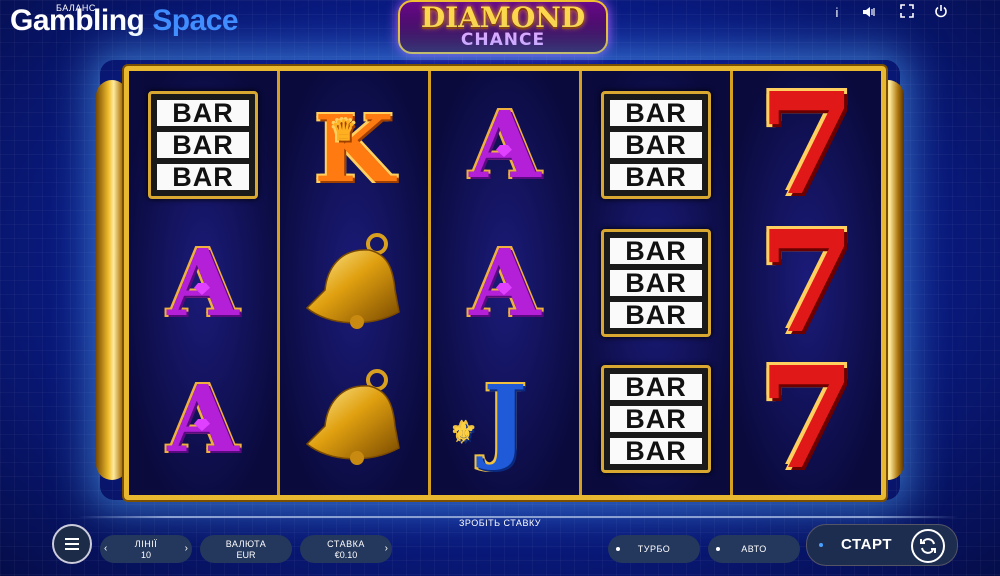 Image resolution: width=1000 pixels, height=576 pixels. What do you see at coordinates (869, 13) in the screenshot?
I see `sound-icon` at bounding box center [869, 13].